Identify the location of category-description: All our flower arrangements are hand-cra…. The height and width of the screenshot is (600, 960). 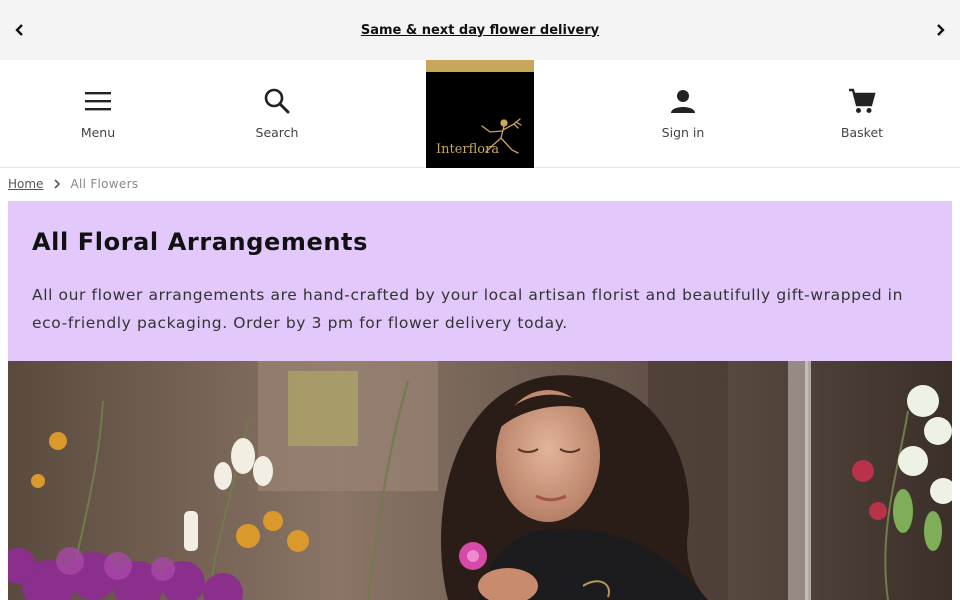
(468, 309).